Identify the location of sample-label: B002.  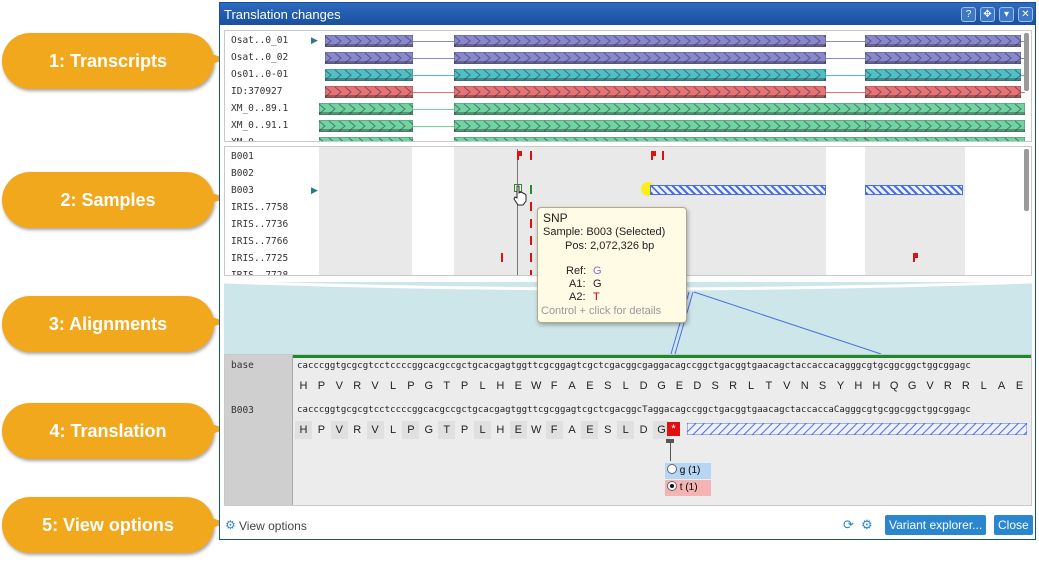
(242, 173).